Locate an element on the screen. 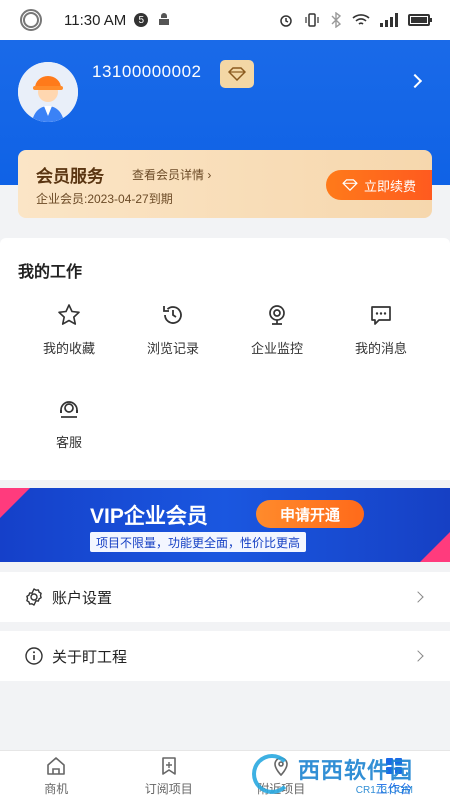 The width and height of the screenshot is (450, 800). user-phone: 13100000002 is located at coordinates (147, 71).